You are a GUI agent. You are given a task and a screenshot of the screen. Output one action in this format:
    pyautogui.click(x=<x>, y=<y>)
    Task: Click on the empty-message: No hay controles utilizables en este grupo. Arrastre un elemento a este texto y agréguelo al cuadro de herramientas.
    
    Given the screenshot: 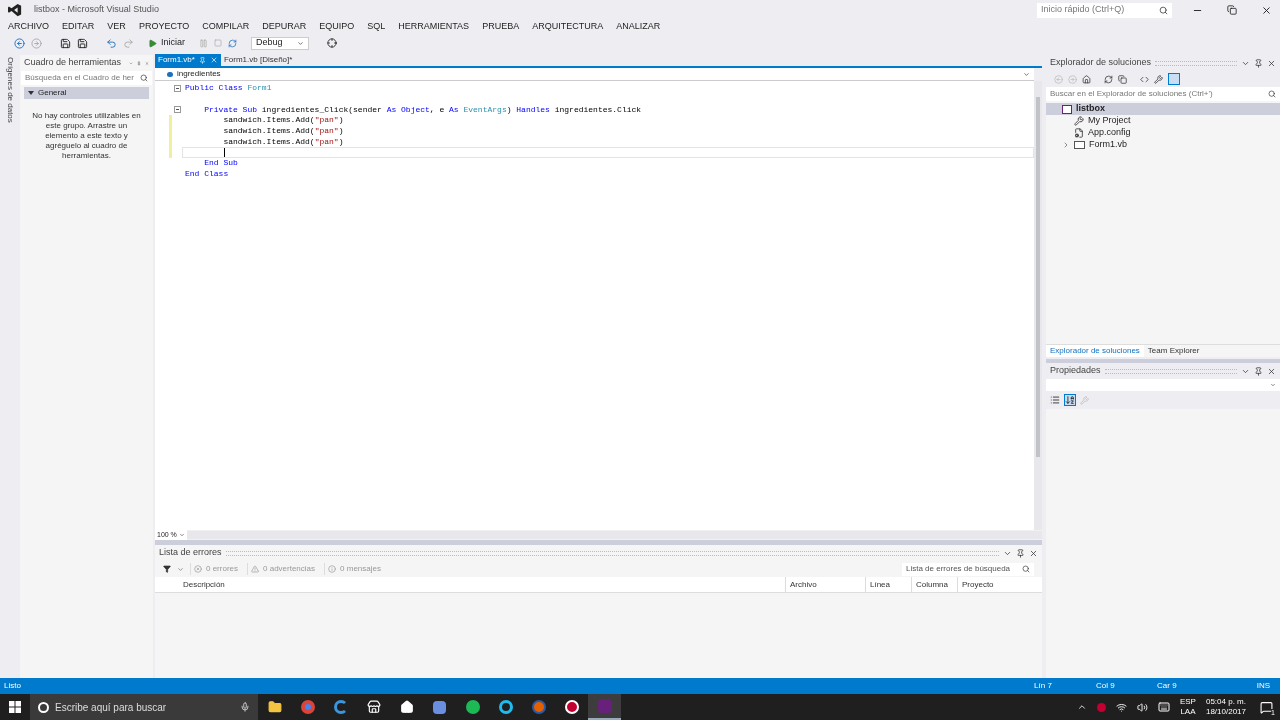 What is the action you would take?
    pyautogui.click(x=86, y=136)
    